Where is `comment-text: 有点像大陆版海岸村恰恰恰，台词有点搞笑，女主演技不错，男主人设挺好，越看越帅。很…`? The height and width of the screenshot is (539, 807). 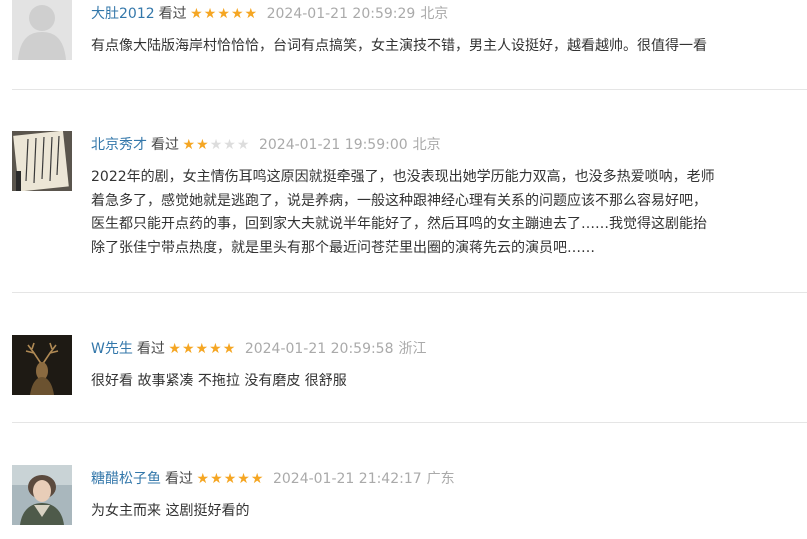
comment-text: 有点像大陆版海岸村恰恰恰，台词有点搞笑，女主演技不错，男主人设挺好，越看越帅。很… is located at coordinates (449, 47).